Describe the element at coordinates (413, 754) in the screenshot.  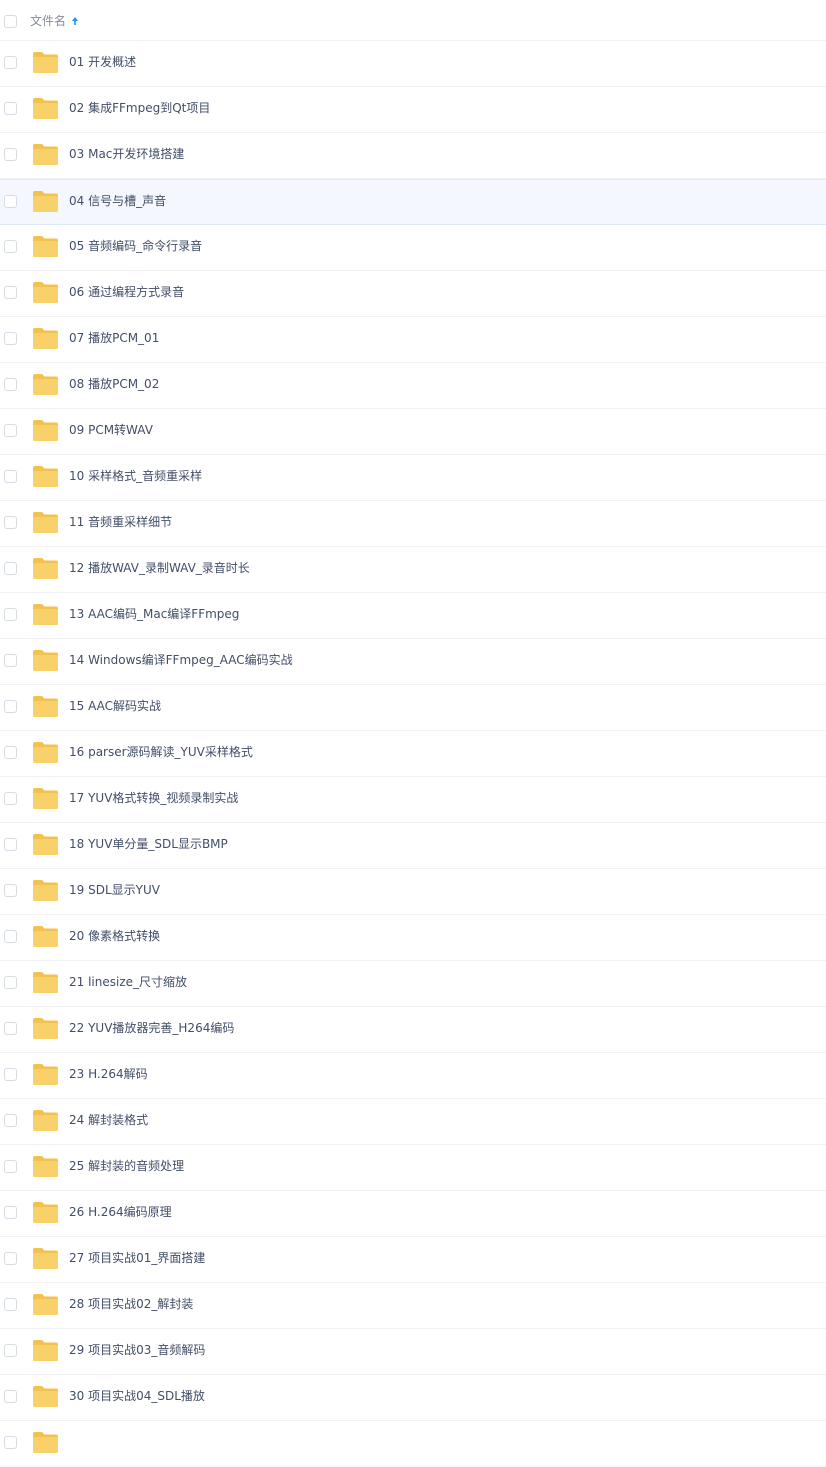
I see `file-row: 16 parser源码解读_YUV采样格式` at that location.